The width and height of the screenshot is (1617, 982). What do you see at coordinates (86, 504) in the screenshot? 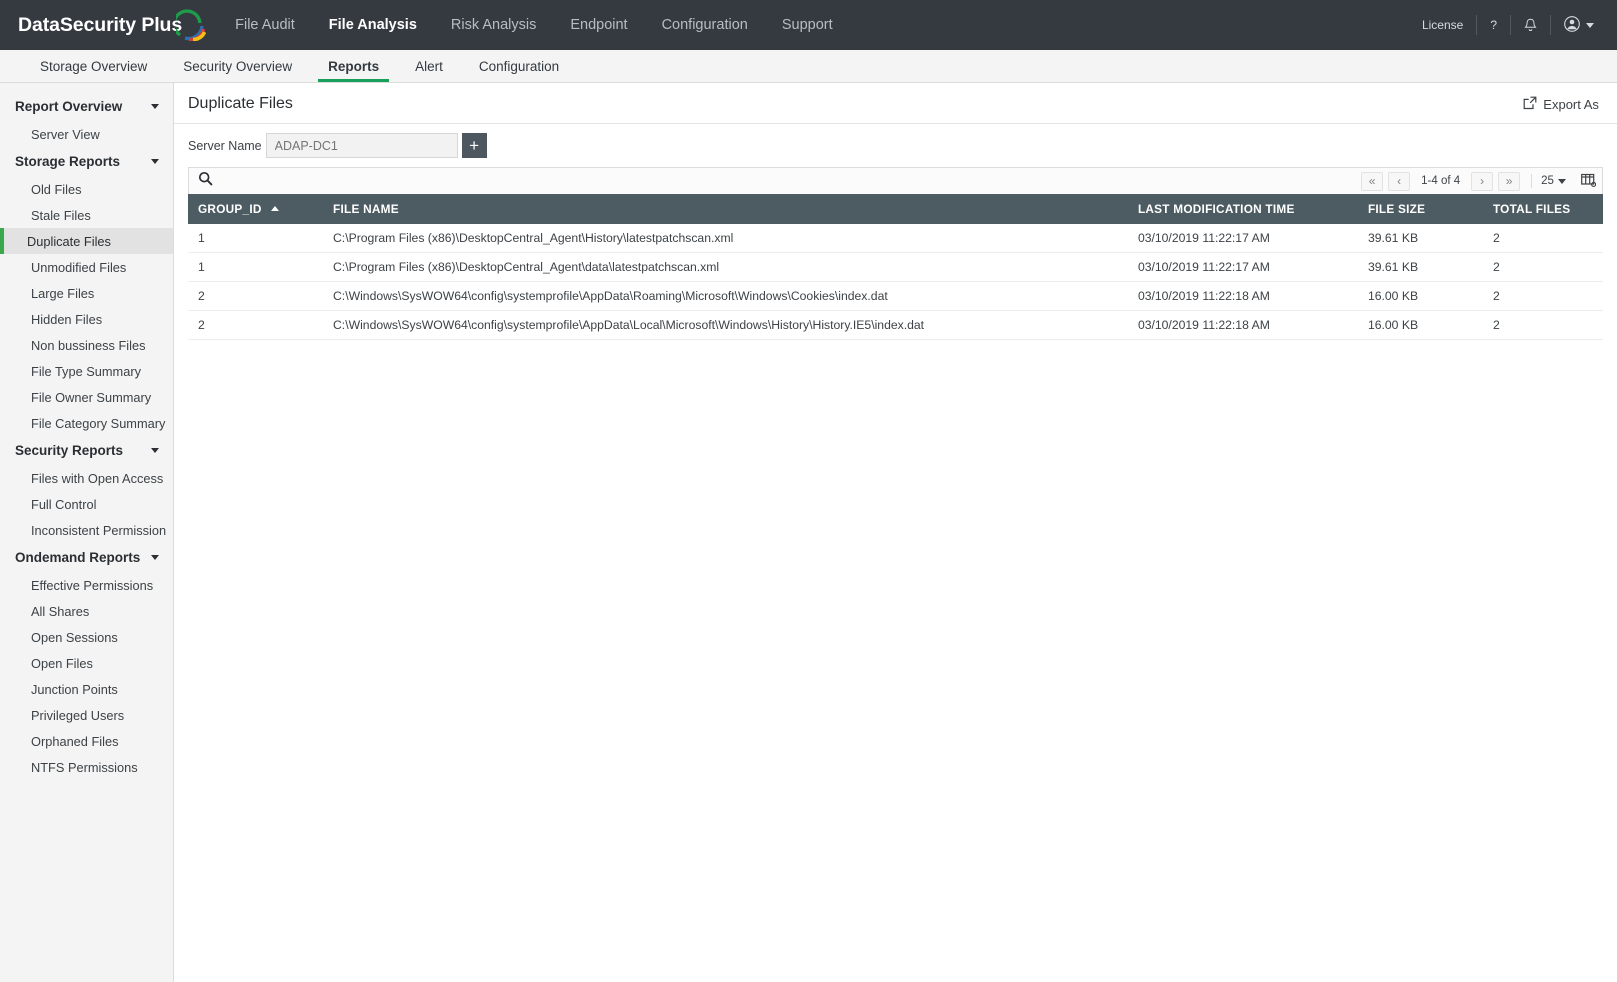
I see `sidebar-item-full-control: Full Control` at bounding box center [86, 504].